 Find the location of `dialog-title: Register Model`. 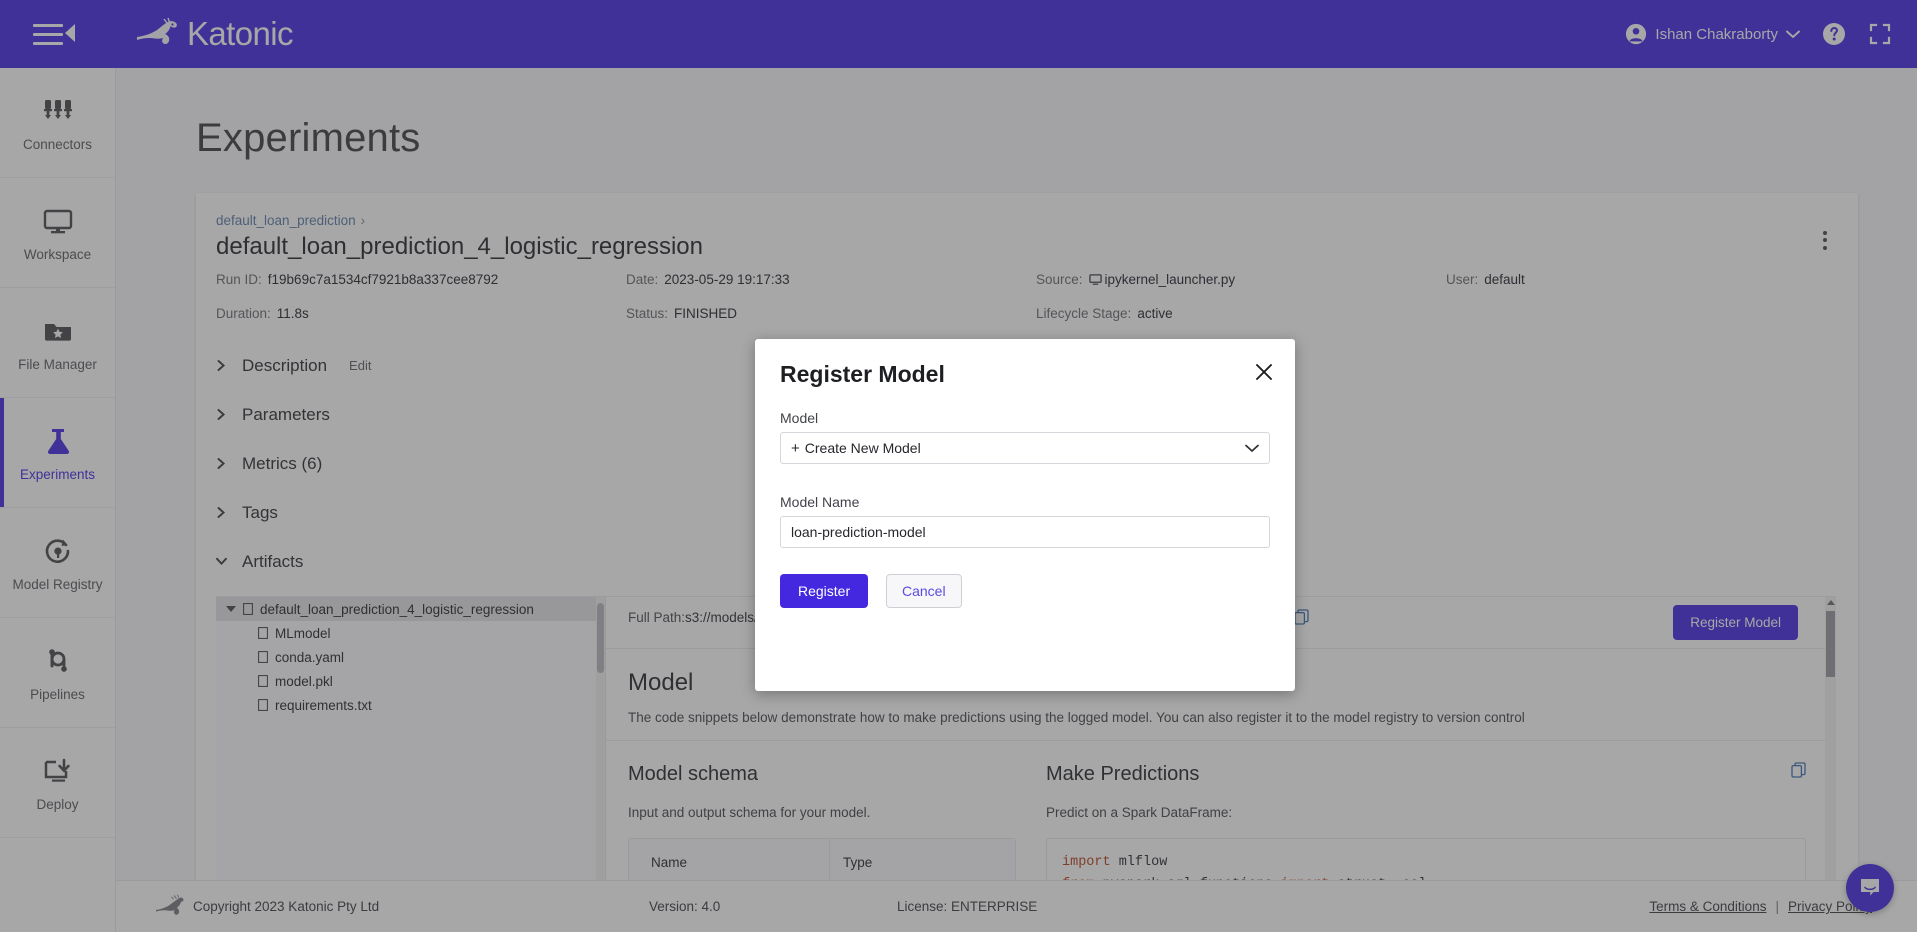

dialog-title: Register Model is located at coordinates (862, 374).